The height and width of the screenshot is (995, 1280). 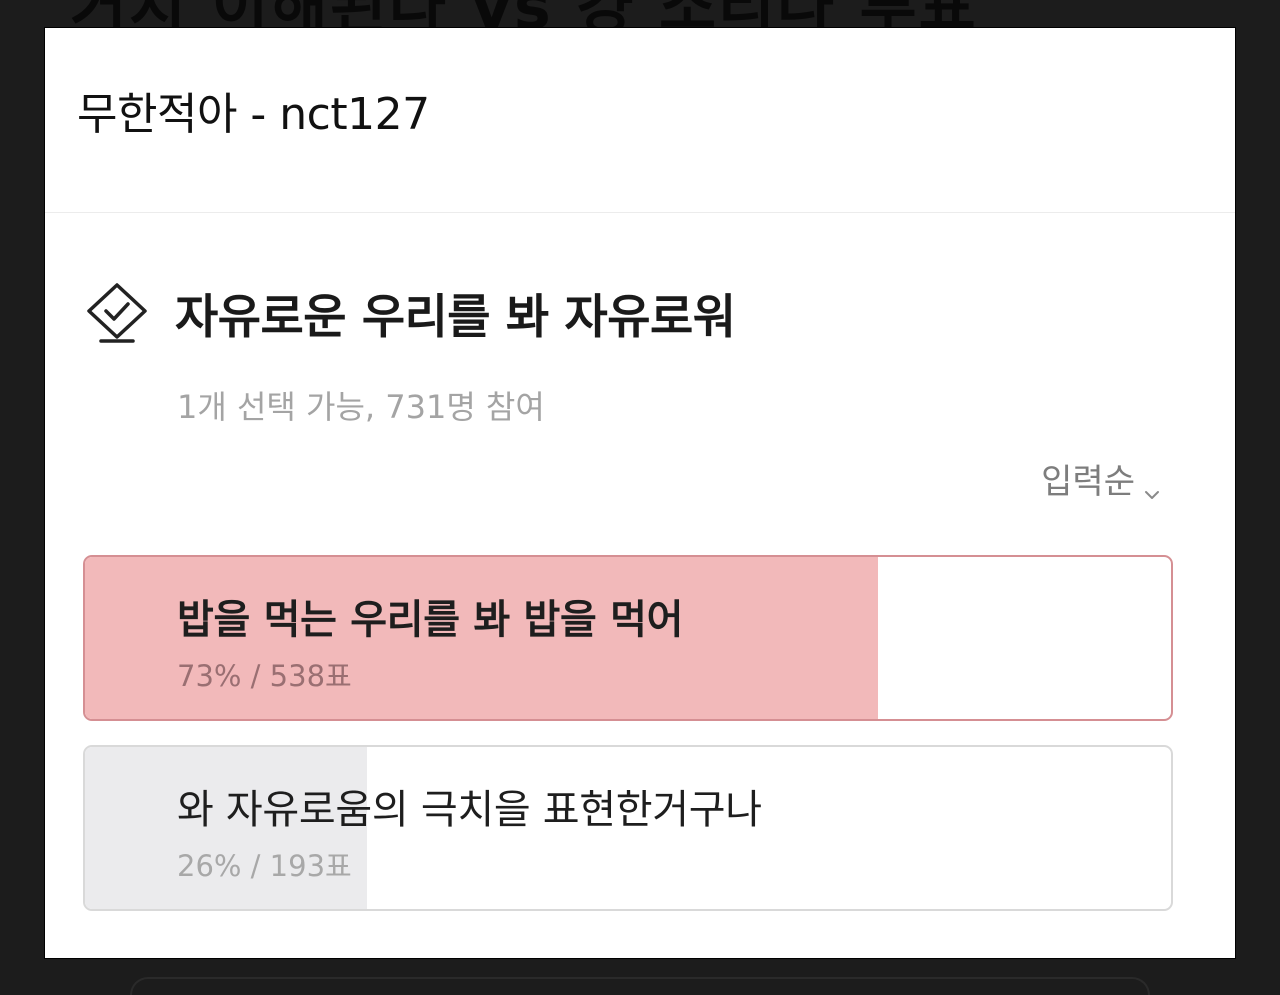 What do you see at coordinates (640, 986) in the screenshot?
I see `background-bottom-bar` at bounding box center [640, 986].